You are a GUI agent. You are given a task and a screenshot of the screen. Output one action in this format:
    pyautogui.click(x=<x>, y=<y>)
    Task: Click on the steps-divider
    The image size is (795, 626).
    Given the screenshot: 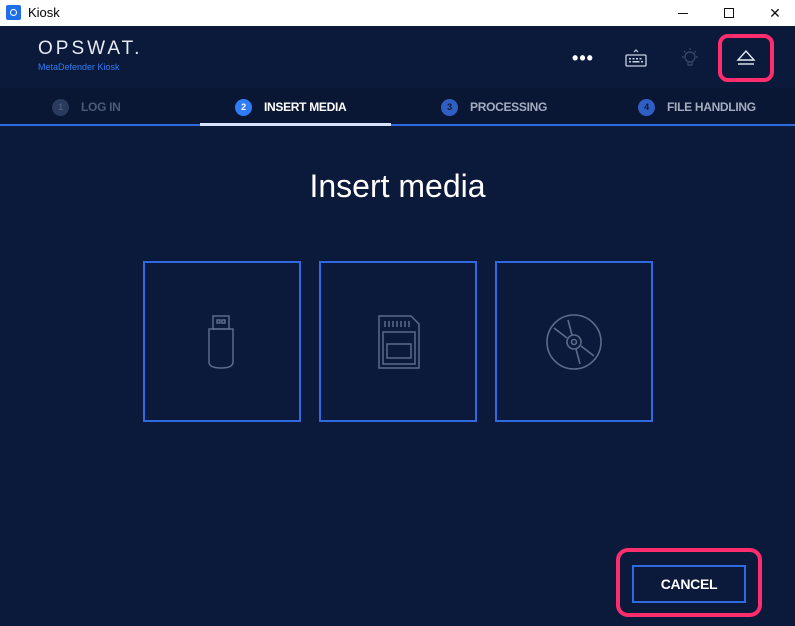 What is the action you would take?
    pyautogui.click(x=397, y=125)
    